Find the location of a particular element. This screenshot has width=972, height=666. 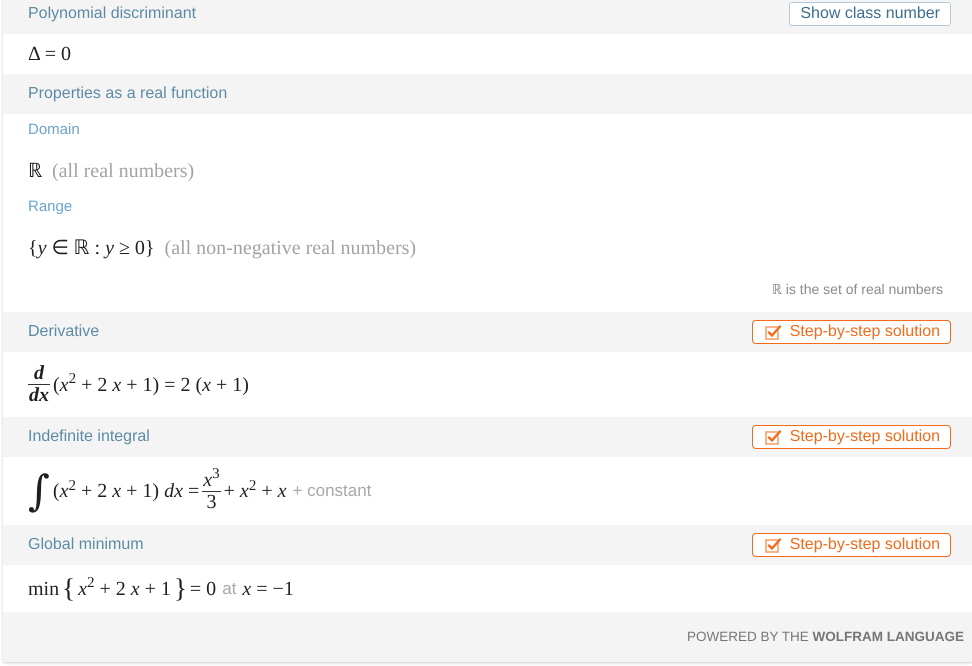

section-title: Polynomial discriminant is located at coordinates (112, 14).